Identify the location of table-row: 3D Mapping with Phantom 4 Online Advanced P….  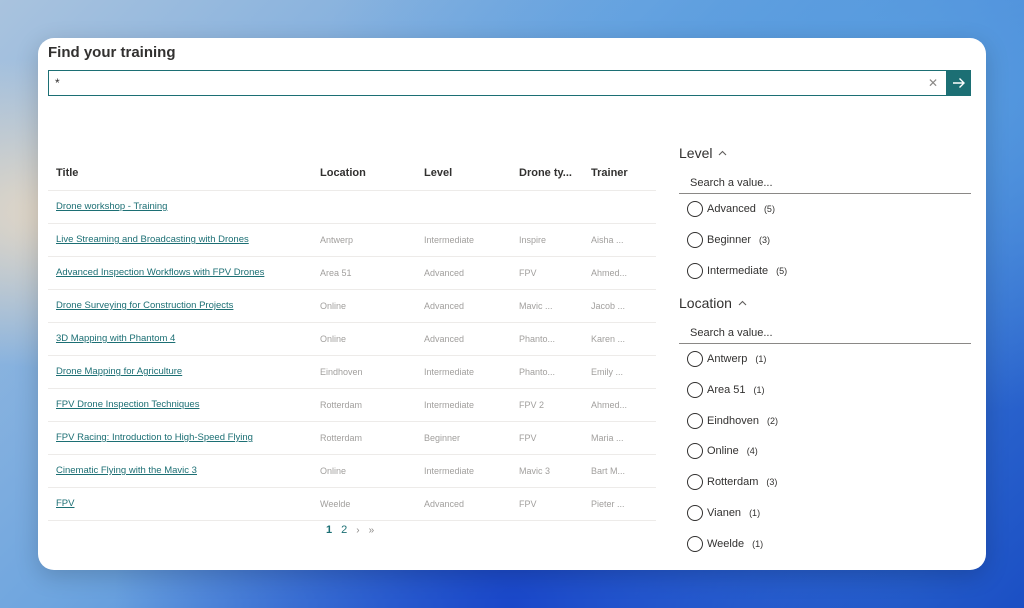
(352, 339).